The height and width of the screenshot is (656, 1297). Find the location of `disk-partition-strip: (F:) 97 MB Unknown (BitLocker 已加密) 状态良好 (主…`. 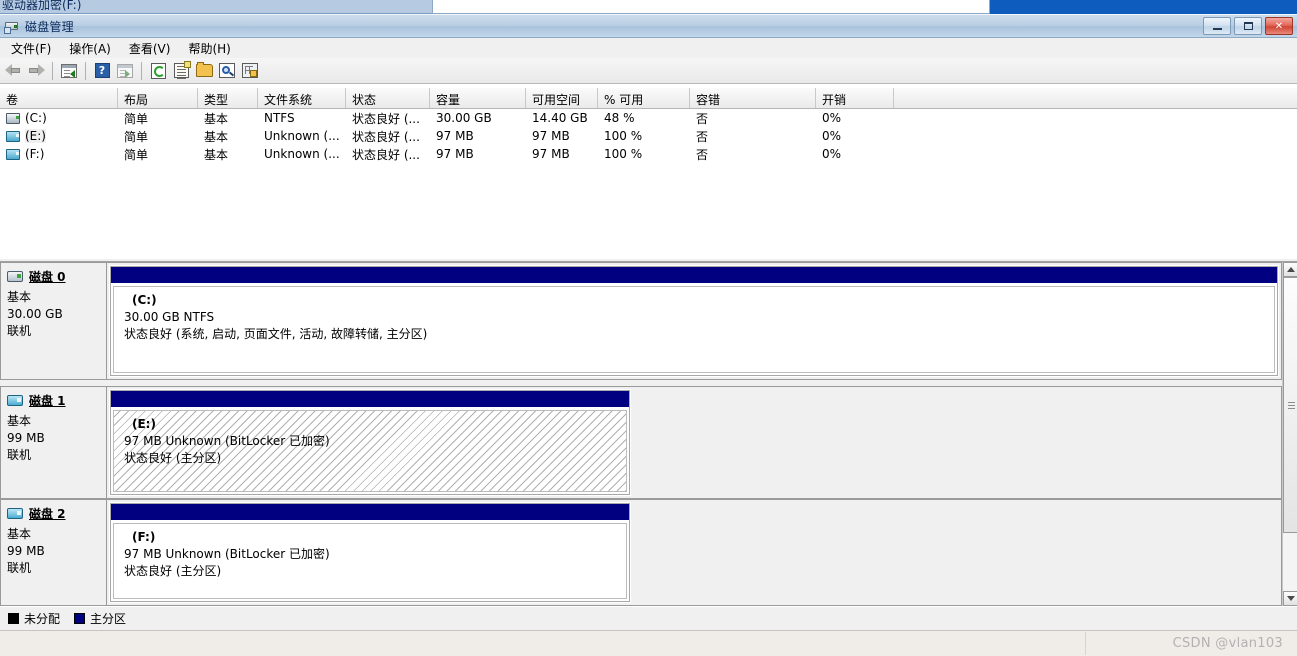

disk-partition-strip: (F:) 97 MB Unknown (BitLocker 已加密) 状态良好 (主… is located at coordinates (694, 552).